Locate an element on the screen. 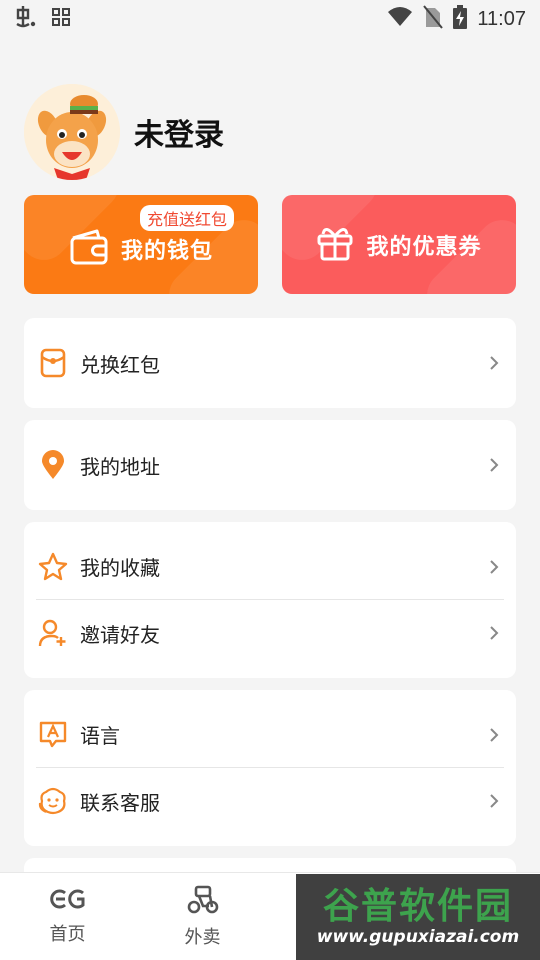 The height and width of the screenshot is (960, 540). coupon-label: 我的优惠券 is located at coordinates (424, 247).